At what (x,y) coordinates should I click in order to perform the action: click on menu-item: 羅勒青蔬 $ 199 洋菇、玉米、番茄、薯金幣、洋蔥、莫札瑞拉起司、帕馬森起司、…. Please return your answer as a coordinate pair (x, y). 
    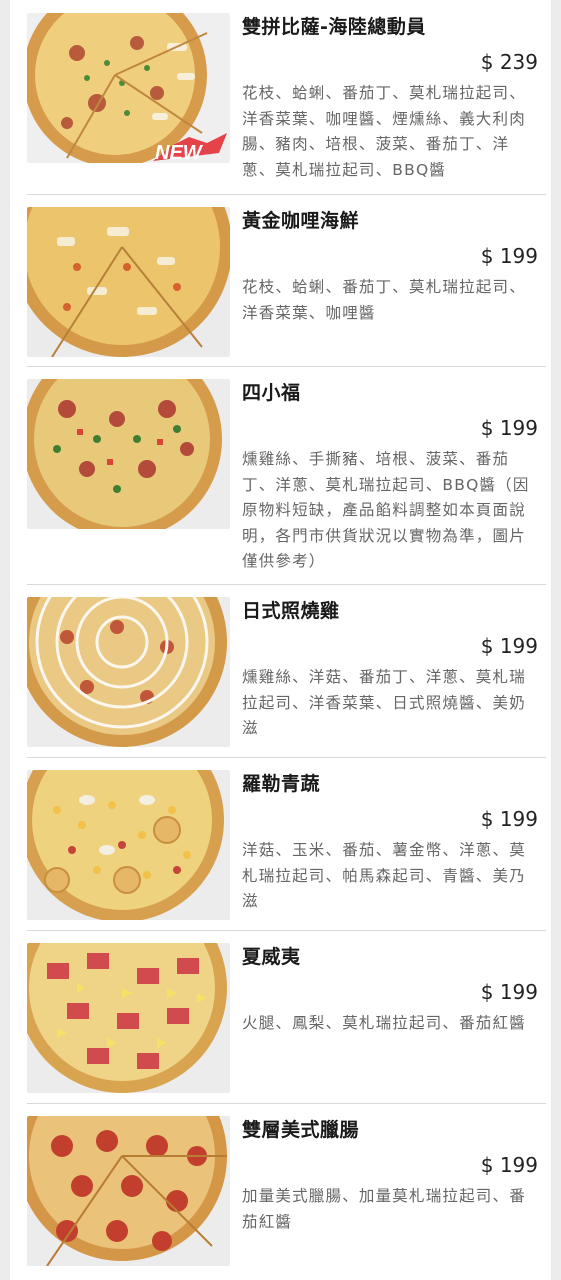
    Looking at the image, I should click on (286, 844).